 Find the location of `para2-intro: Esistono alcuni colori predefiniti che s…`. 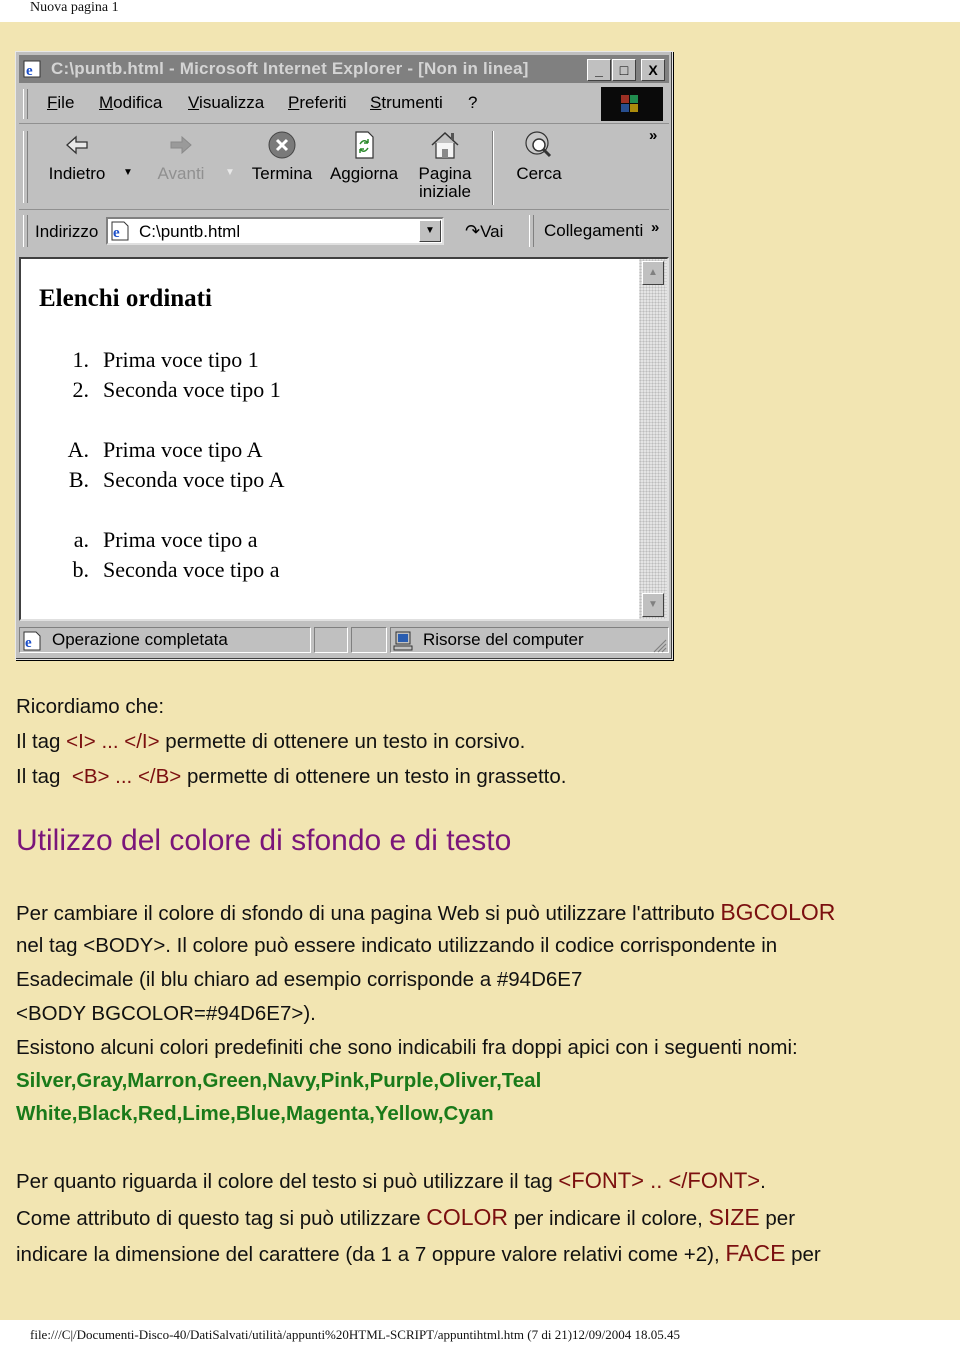

para2-intro: Esistono alcuni colori predefiniti che s… is located at coordinates (407, 1047).